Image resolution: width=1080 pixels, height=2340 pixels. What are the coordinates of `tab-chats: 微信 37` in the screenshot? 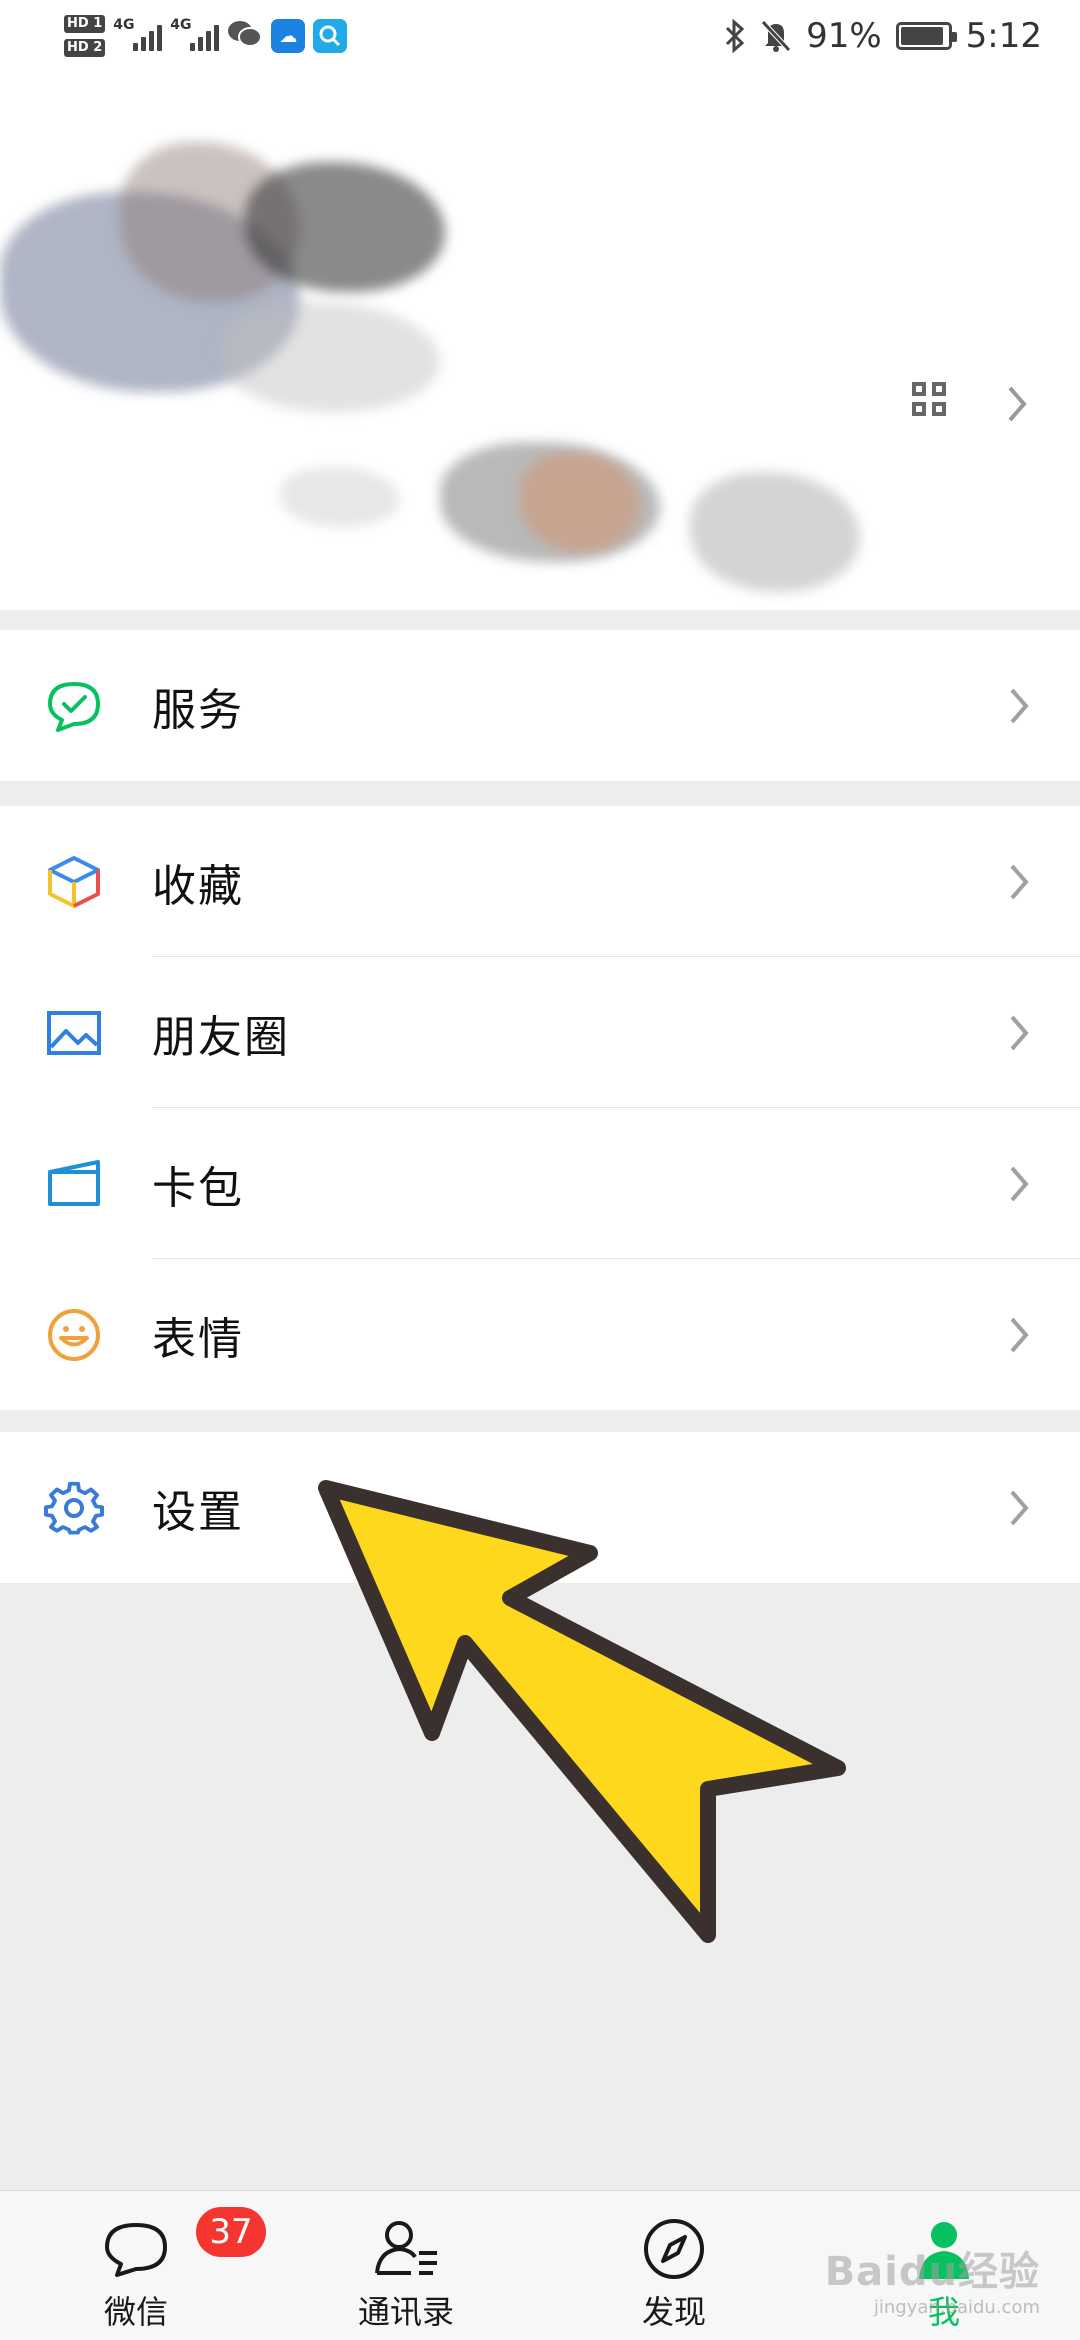 It's located at (156, 2265).